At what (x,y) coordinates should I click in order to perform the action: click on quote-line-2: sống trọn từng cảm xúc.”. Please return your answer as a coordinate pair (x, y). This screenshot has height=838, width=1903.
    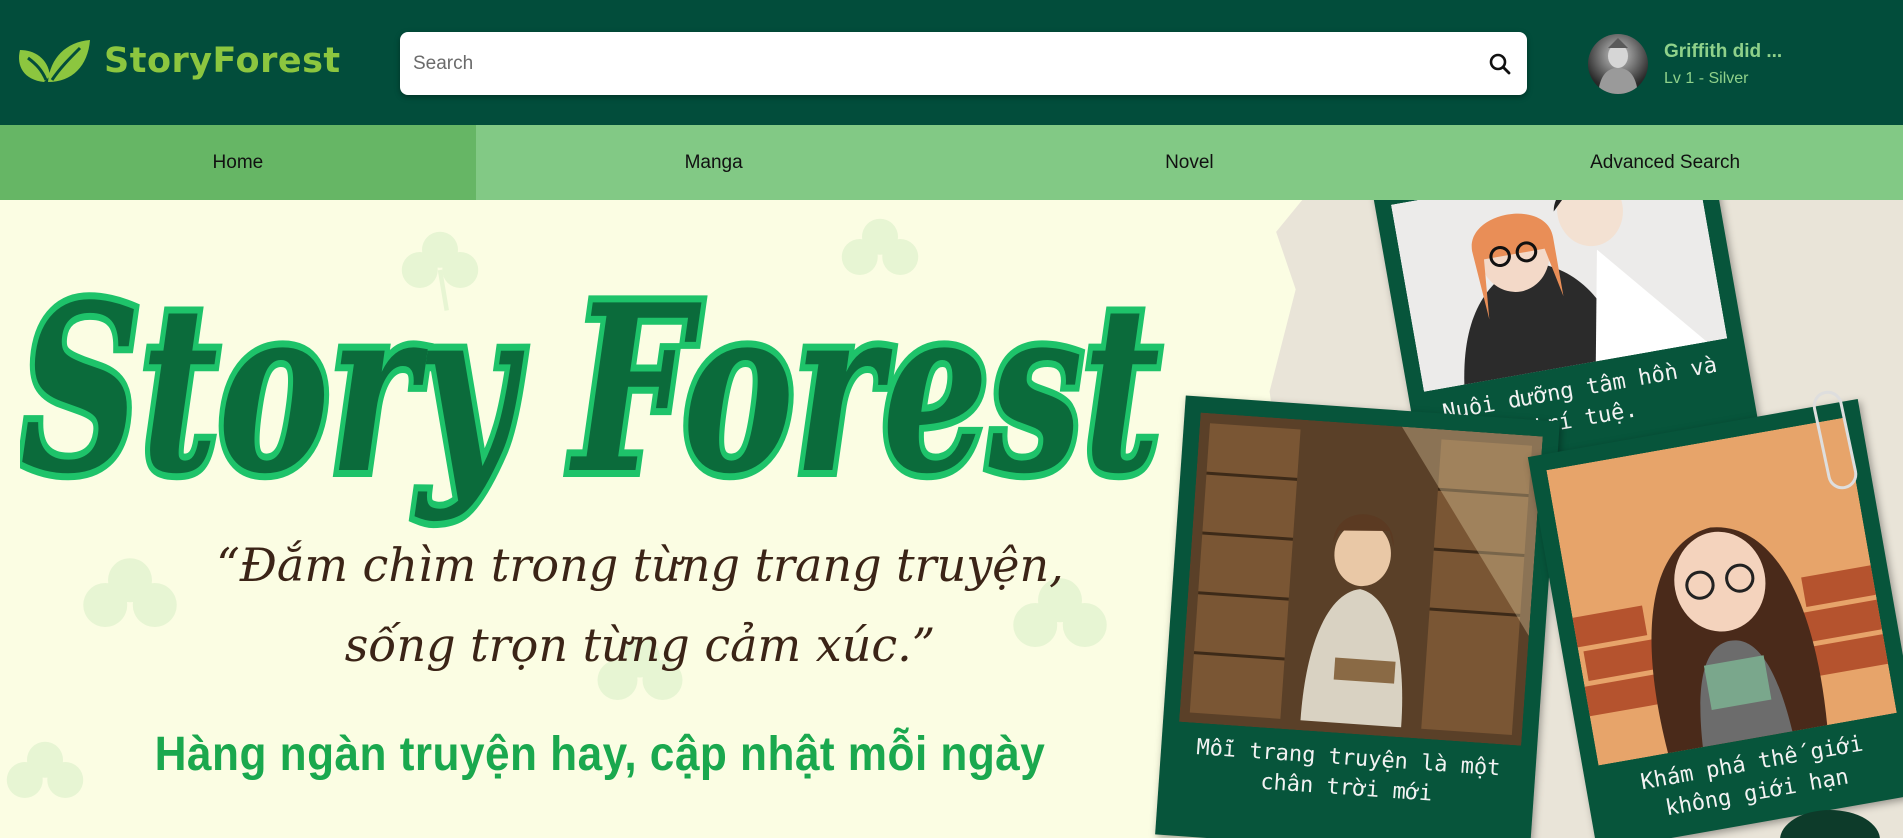
    Looking at the image, I should click on (640, 645).